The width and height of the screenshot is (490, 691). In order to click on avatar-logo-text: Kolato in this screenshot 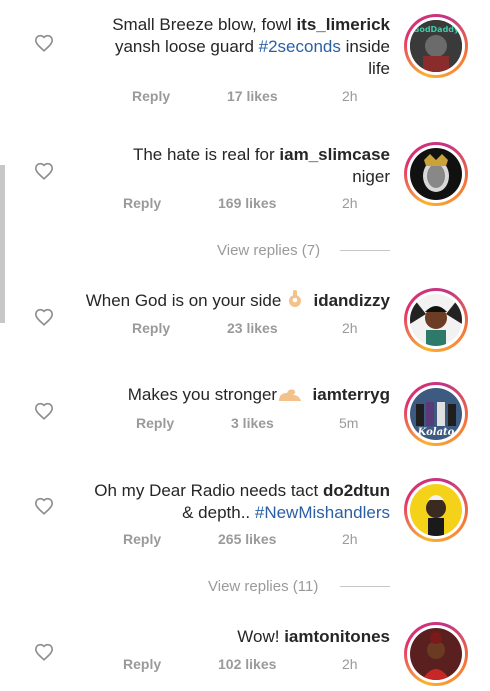, I will do `click(436, 432)`.